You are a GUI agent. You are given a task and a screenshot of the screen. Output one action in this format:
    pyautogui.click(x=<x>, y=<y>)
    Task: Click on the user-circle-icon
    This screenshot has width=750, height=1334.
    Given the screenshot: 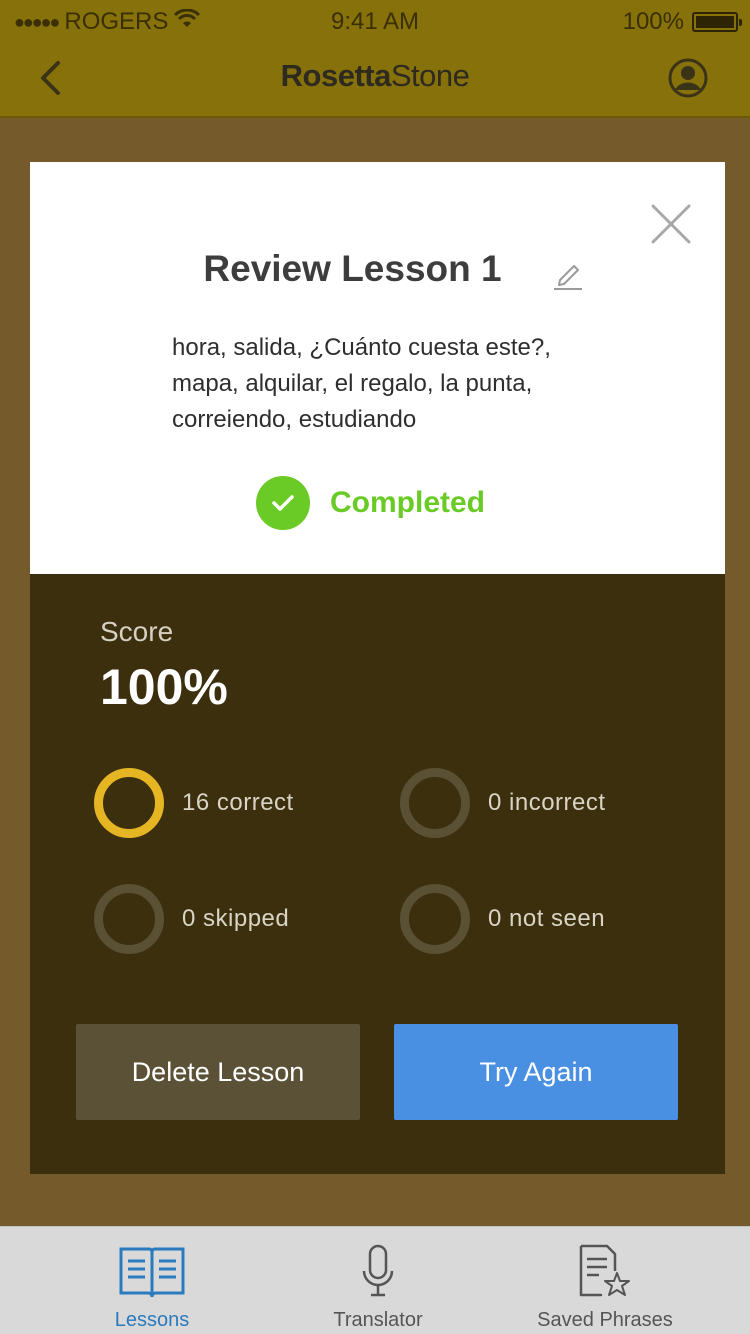 What is the action you would take?
    pyautogui.click(x=688, y=78)
    